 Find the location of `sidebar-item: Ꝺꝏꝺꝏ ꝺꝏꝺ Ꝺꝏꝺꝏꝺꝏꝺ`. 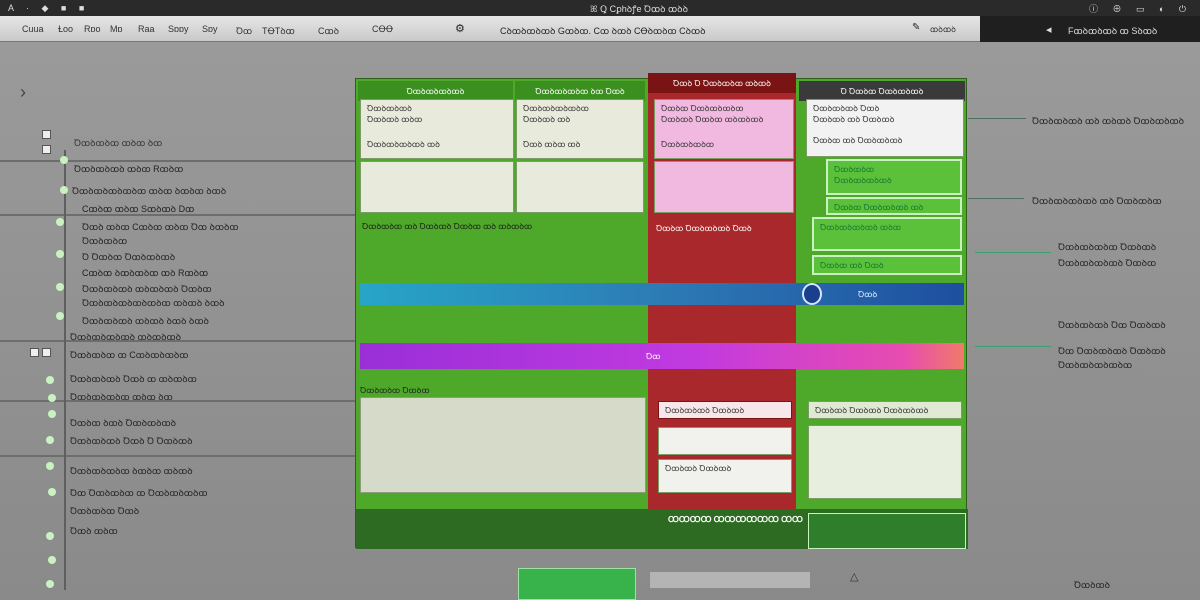

sidebar-item: Ꝺꝏꝺꝏ ꝺꝏꝺ Ꝺꝏꝺꝏꝺꝏꝺ is located at coordinates (123, 422).